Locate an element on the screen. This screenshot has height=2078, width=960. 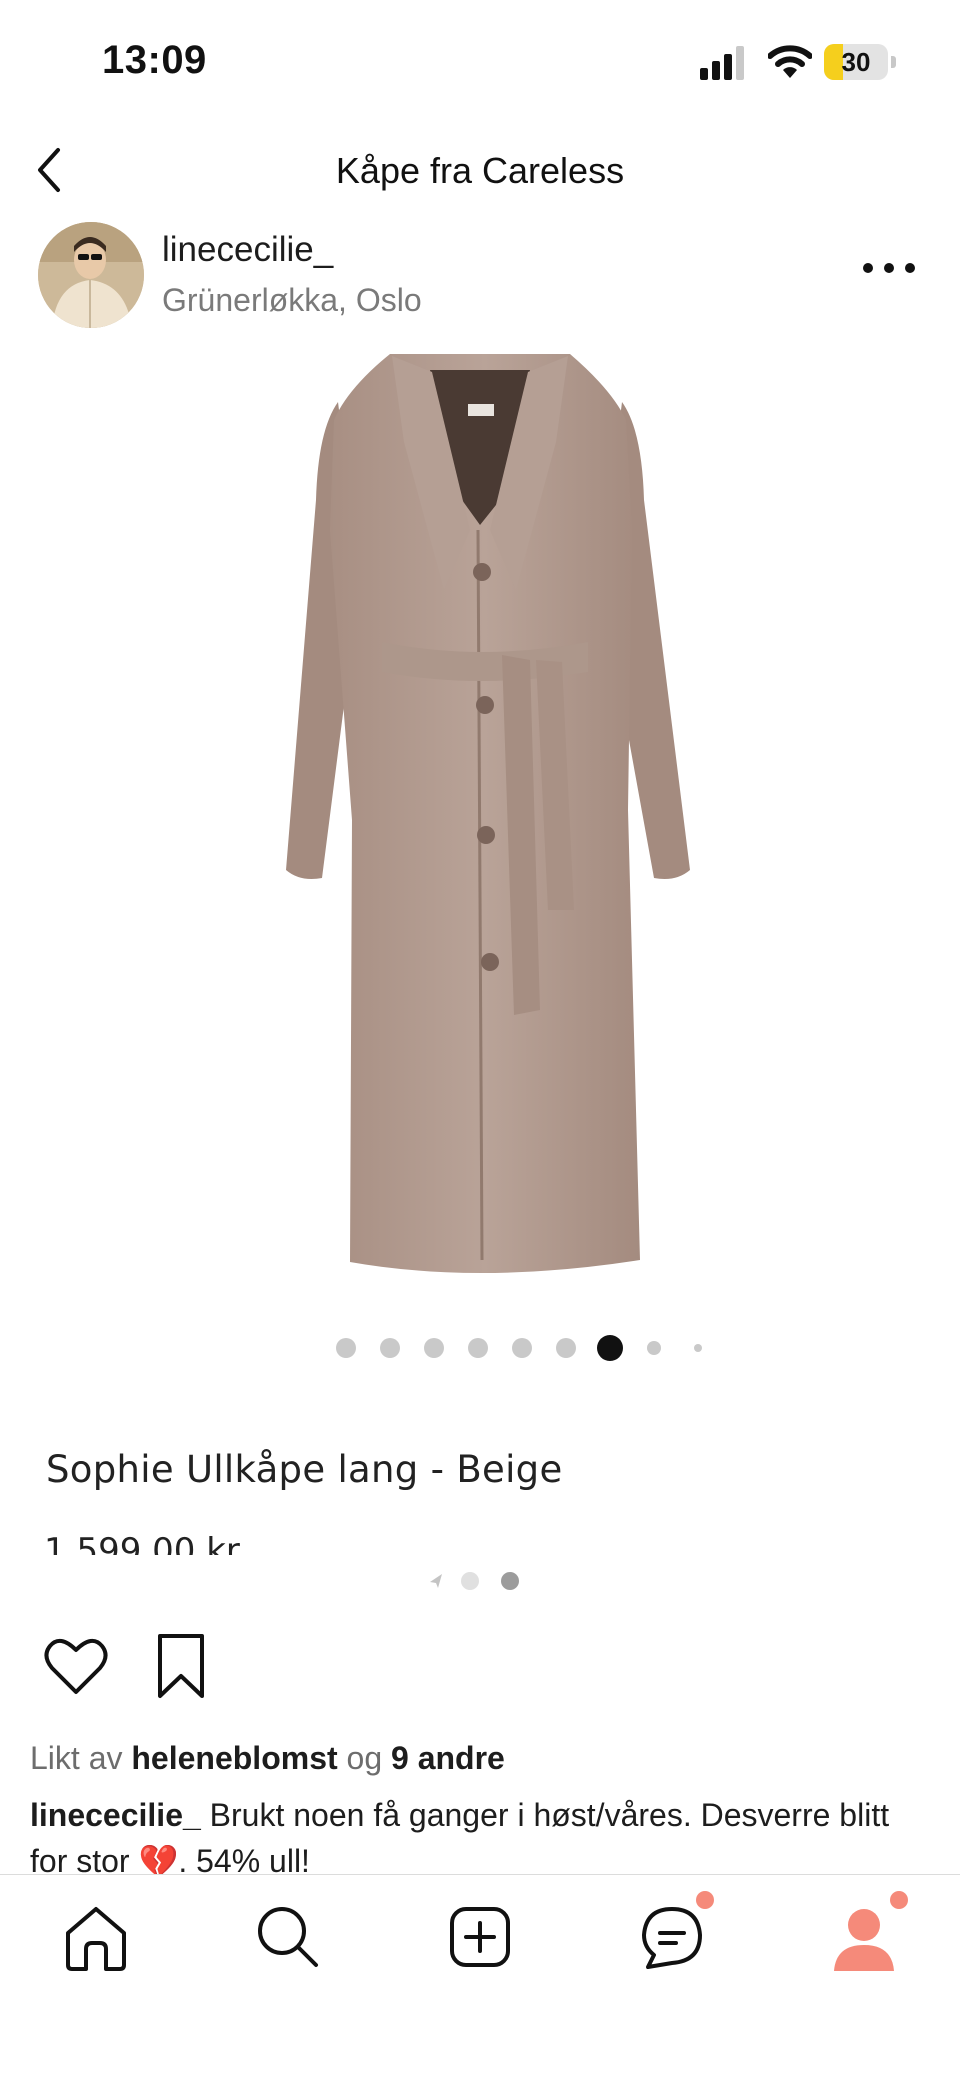
nav-header: Kåpe fra Careless is located at coordinates (480, 170).